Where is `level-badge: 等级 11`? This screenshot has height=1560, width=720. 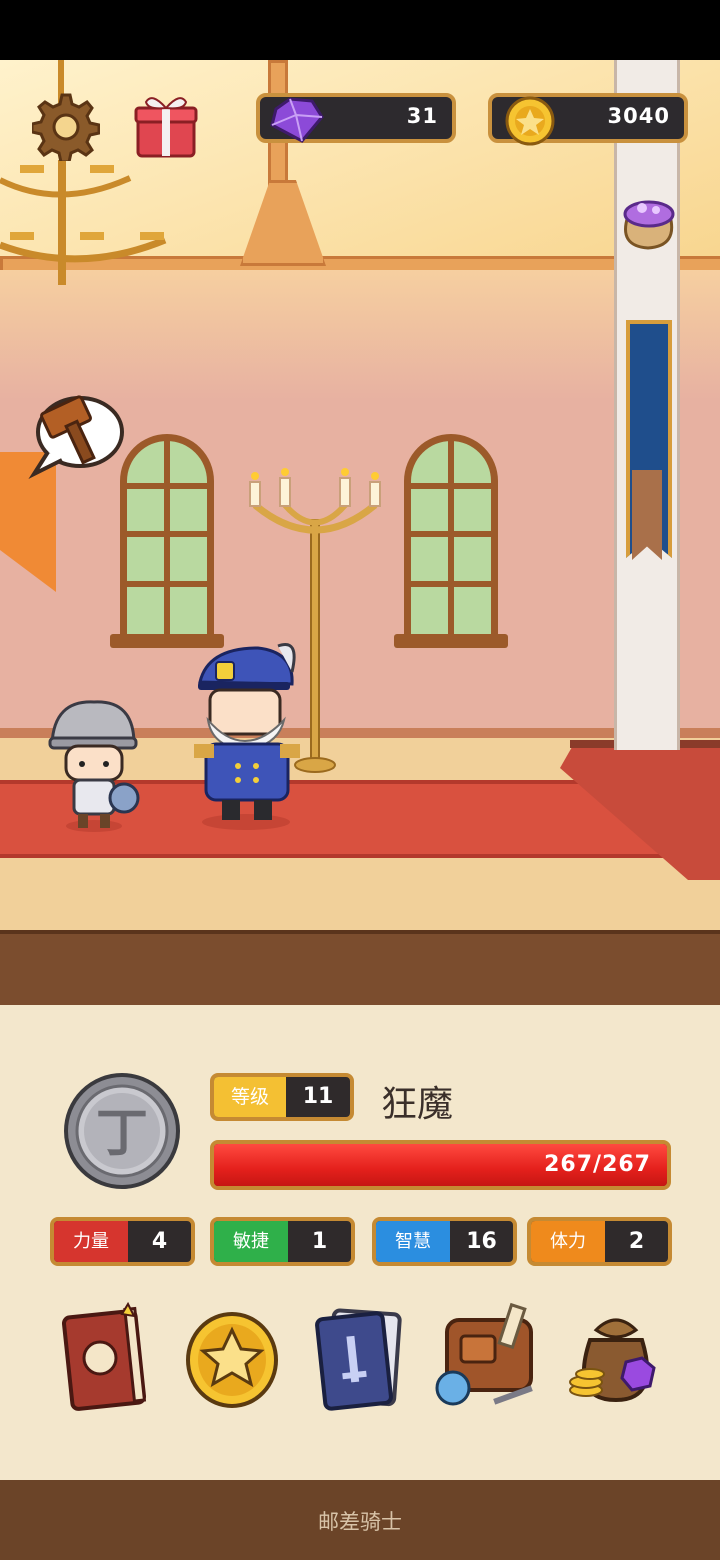 level-badge: 等级 11 is located at coordinates (282, 1097).